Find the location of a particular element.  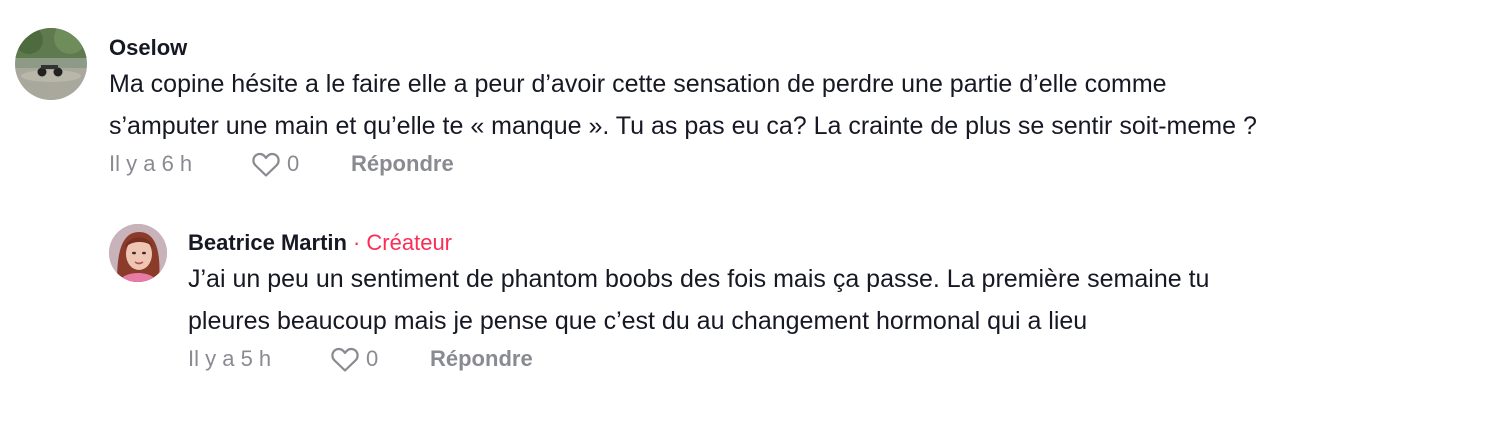

comment-header: Oselow is located at coordinates (683, 48).